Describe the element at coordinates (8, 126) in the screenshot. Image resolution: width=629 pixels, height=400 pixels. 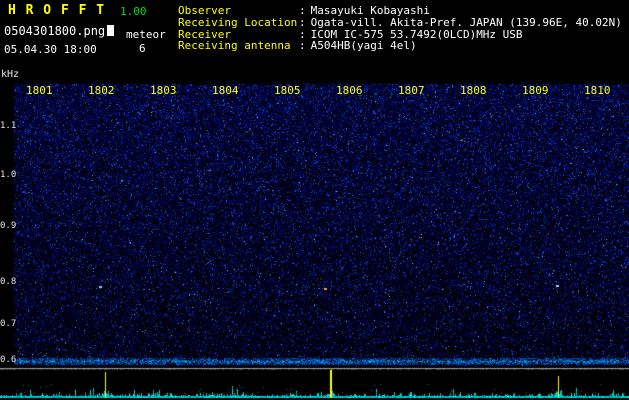
I see `freq-tick: 1.1` at that location.